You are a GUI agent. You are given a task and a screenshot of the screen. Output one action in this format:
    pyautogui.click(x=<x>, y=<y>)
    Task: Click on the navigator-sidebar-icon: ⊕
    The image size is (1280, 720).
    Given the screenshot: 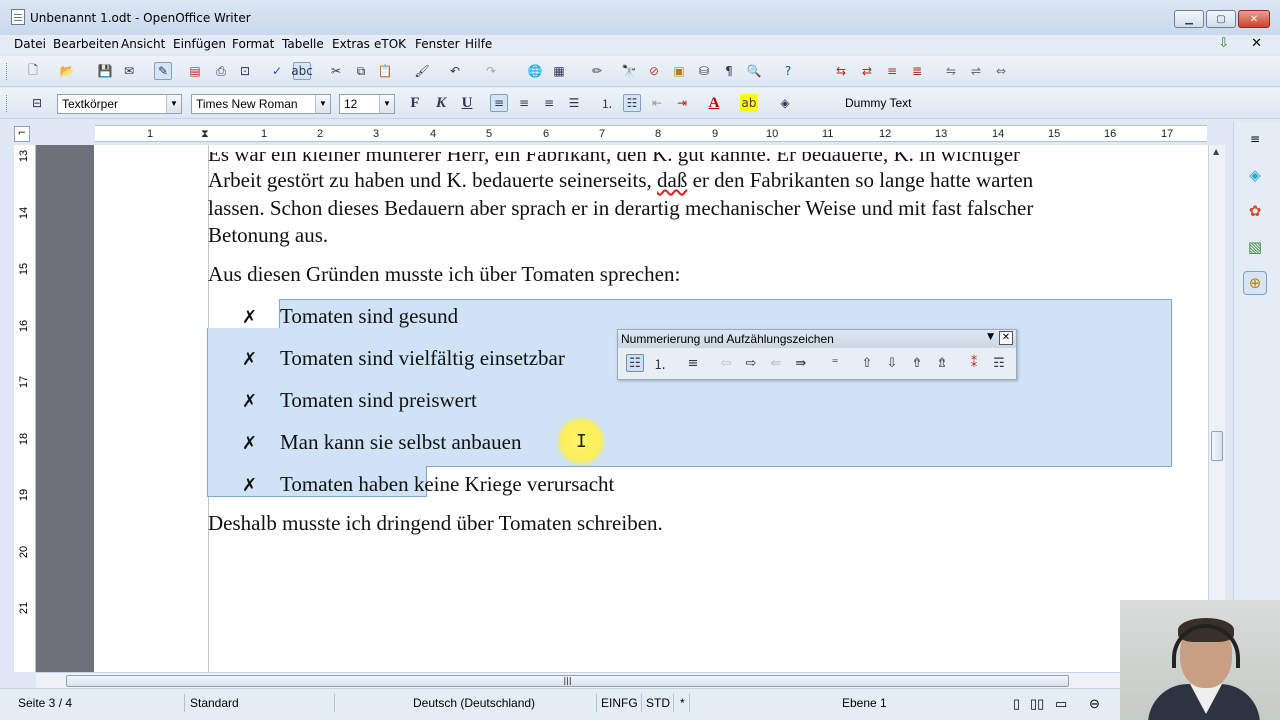 What is the action you would take?
    pyautogui.click(x=1255, y=283)
    